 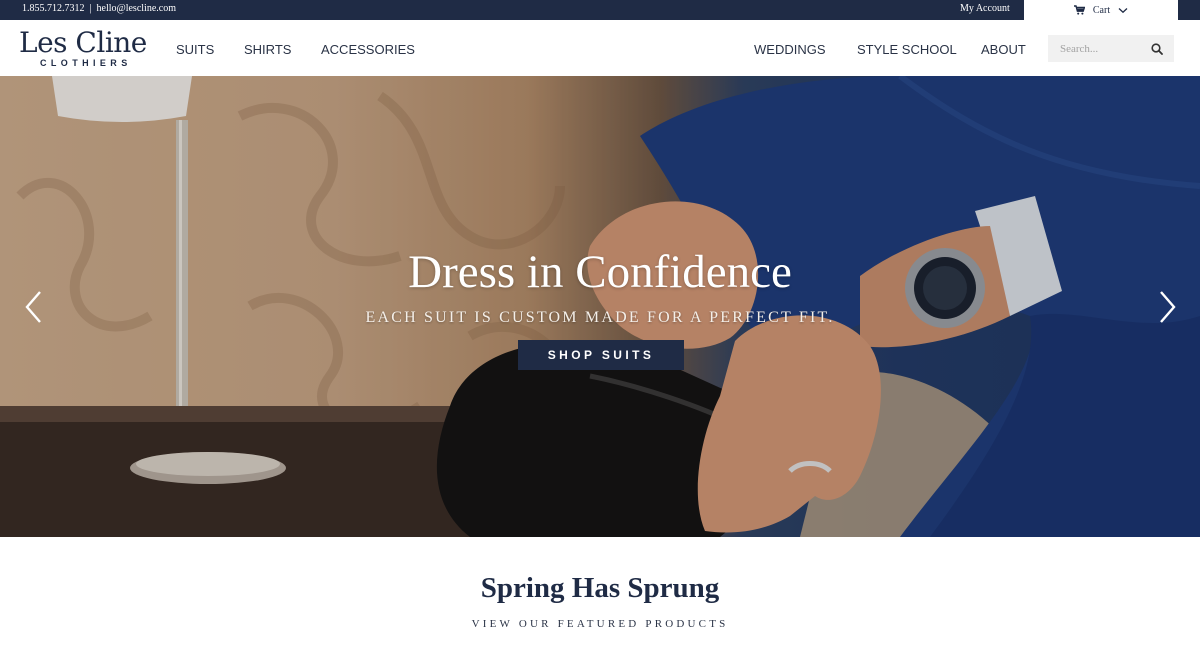 I want to click on phone-number: 1.855.712.7312, so click(x=53, y=8).